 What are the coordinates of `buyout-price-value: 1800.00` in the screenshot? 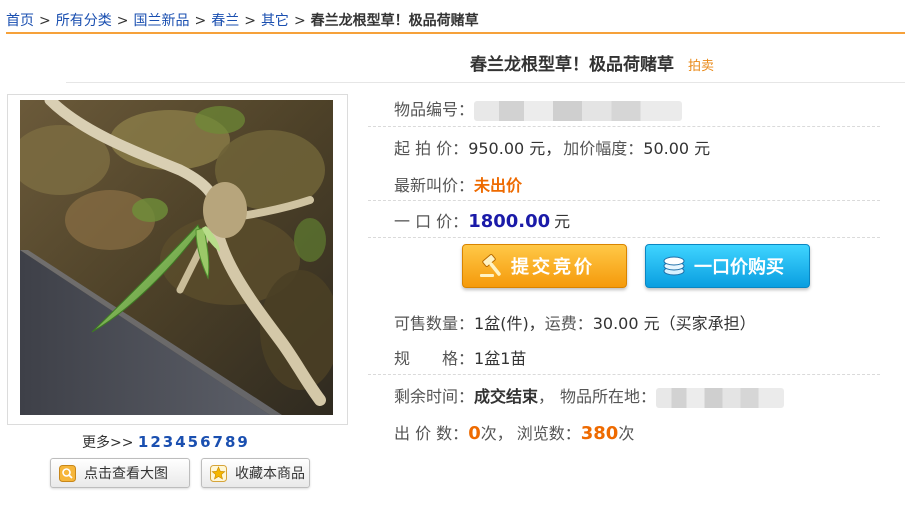 It's located at (509, 221).